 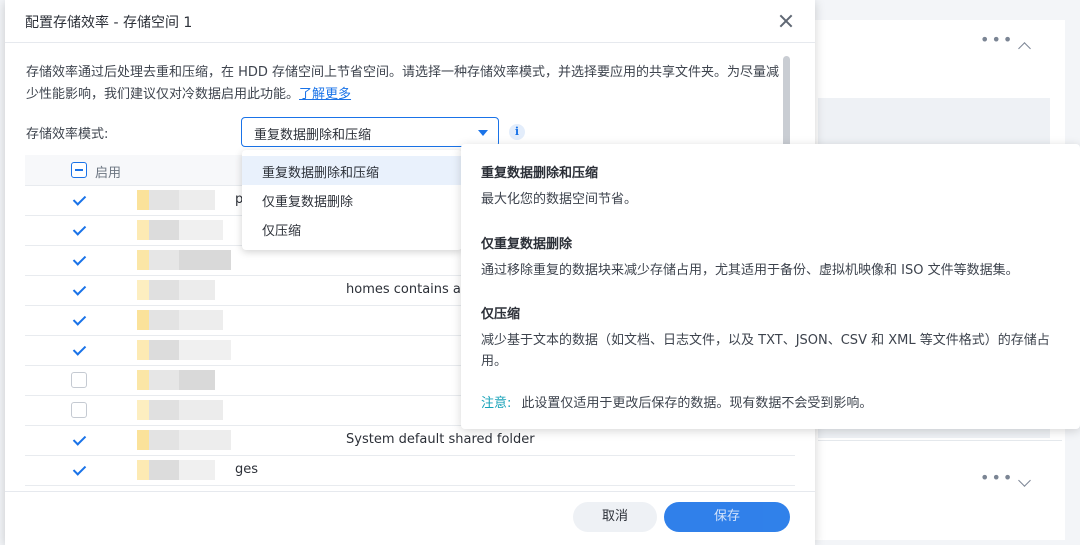 I want to click on mode-option-dedup-only: 仅重复数据删除, so click(x=352, y=199).